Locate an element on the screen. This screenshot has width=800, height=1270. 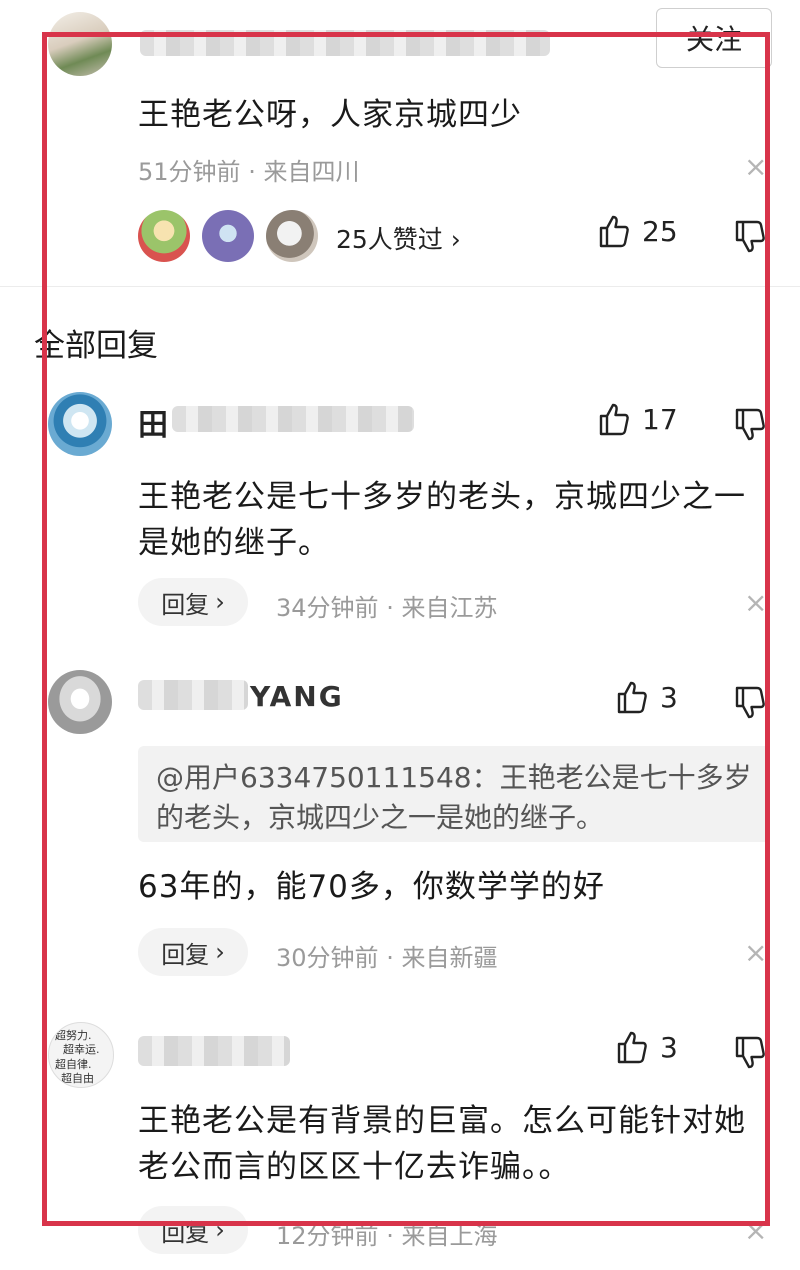
comment-text: 王艳老公呀，人家京城四少 is located at coordinates (330, 115).